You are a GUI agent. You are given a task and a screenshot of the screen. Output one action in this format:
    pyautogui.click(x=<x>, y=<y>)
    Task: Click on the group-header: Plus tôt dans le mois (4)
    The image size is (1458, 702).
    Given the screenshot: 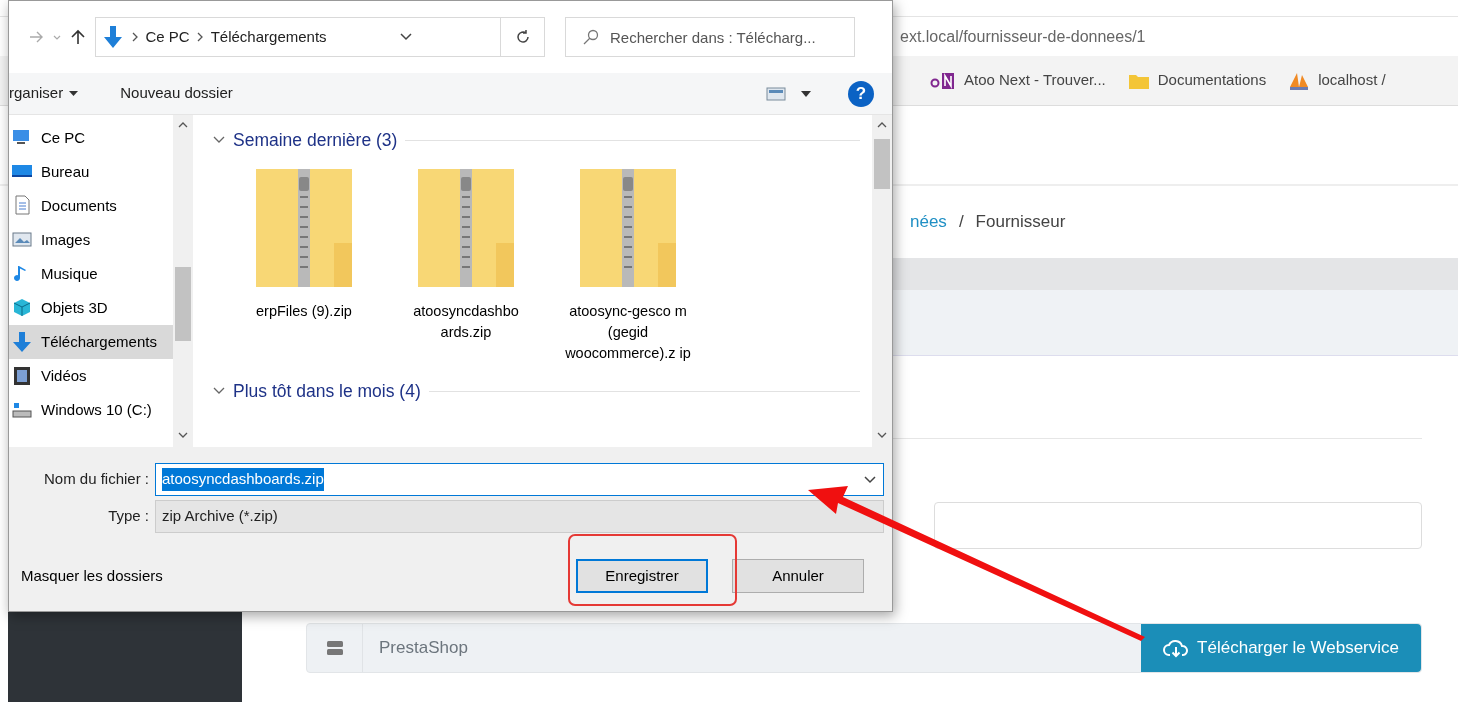 What is the action you would take?
    pyautogui.click(x=536, y=391)
    